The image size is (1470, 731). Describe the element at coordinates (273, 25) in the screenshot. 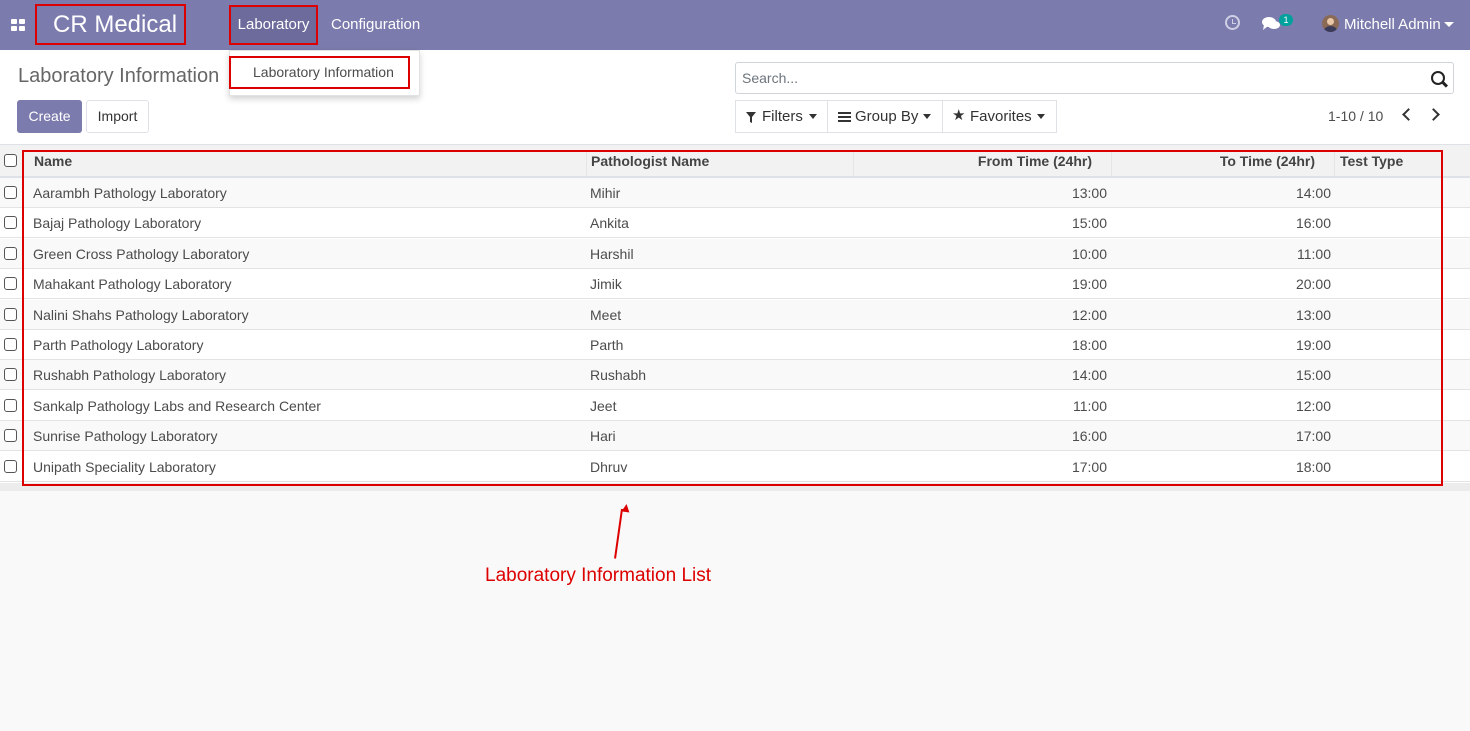

I see `menu-laboratory: Laboratory` at that location.